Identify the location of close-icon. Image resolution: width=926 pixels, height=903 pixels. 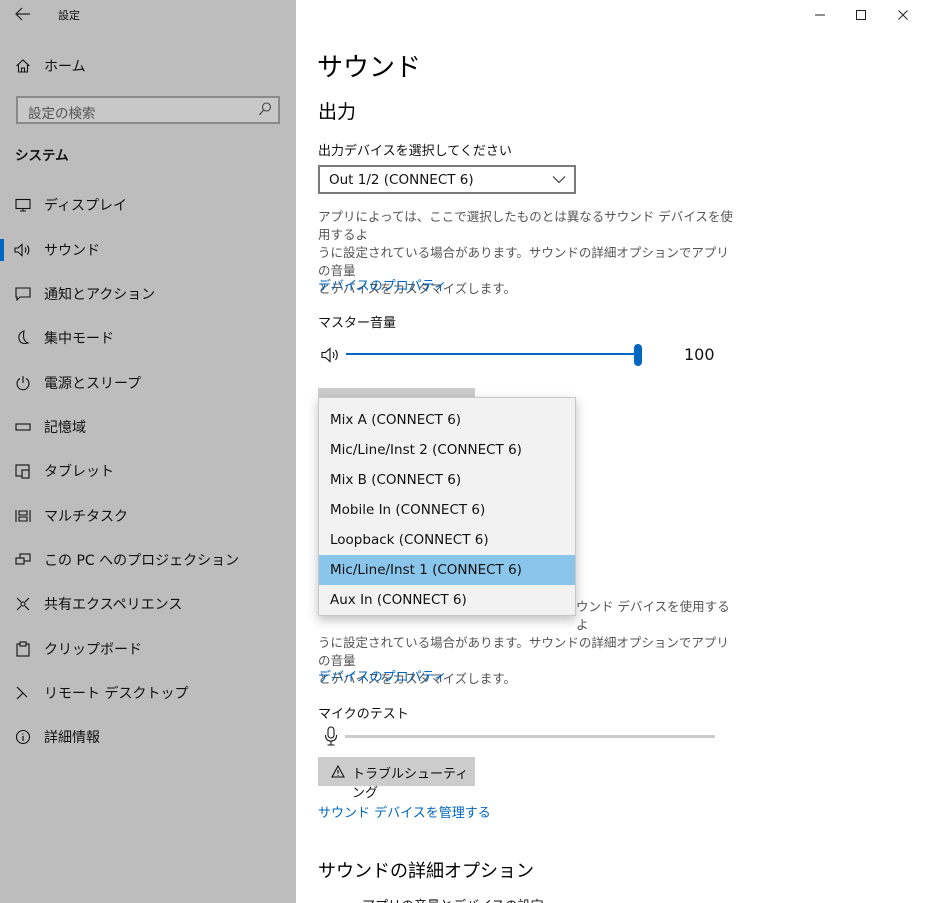
(903, 15).